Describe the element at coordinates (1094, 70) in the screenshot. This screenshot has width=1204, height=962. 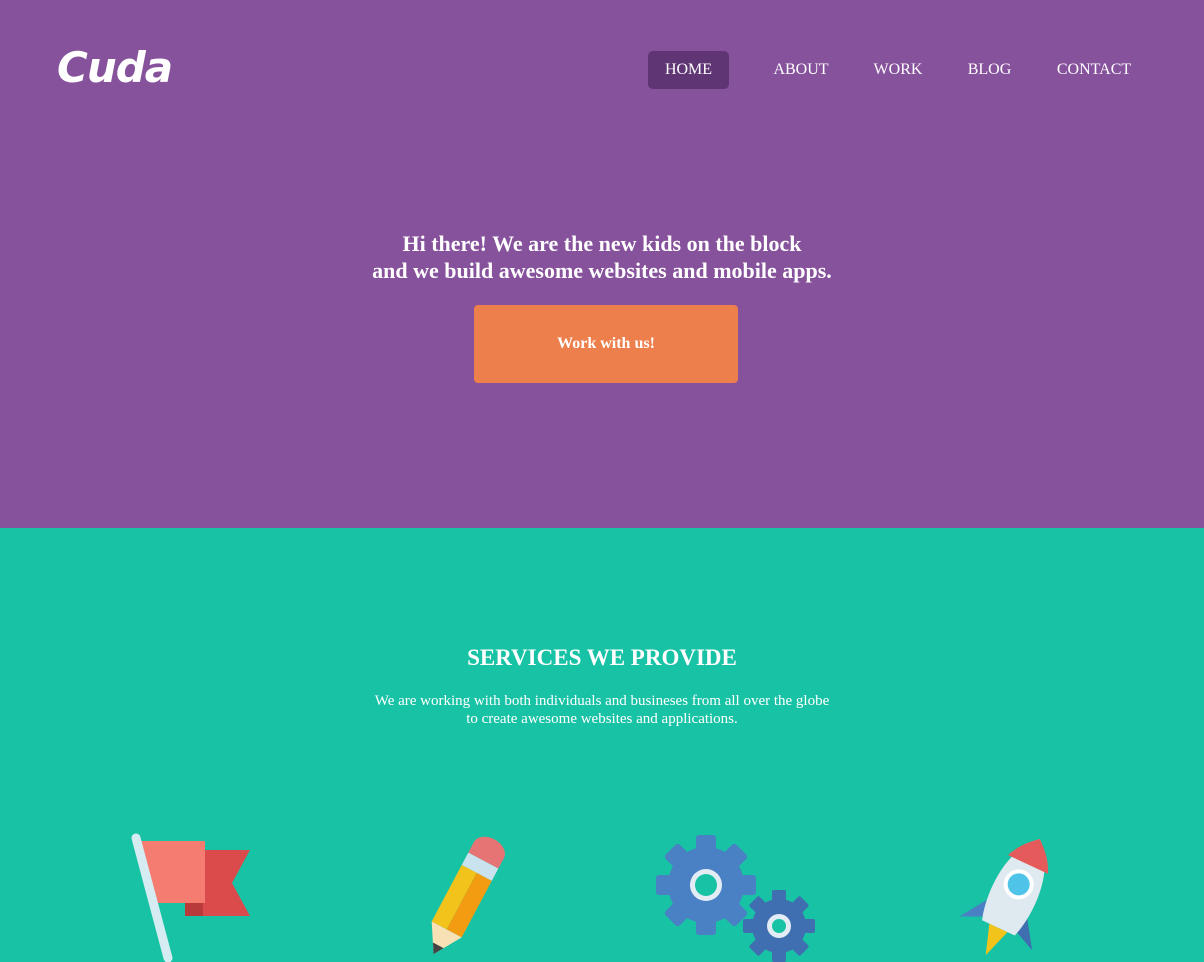
I see `nav-item-contact: CONTACT` at that location.